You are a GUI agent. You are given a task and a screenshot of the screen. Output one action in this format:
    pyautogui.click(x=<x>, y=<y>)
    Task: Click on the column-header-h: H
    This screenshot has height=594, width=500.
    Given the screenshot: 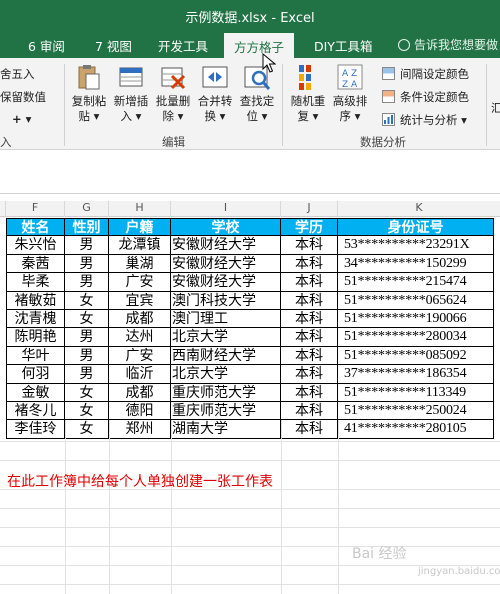 What is the action you would take?
    pyautogui.click(x=140, y=209)
    